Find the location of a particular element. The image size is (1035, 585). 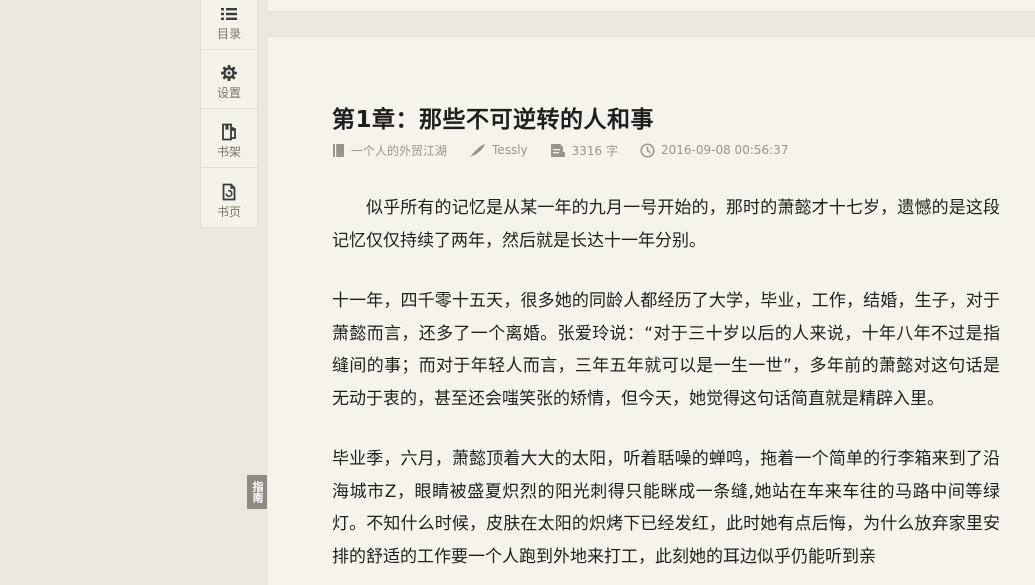

publish-datetime: 2016-09-08 00:56:37 is located at coordinates (725, 150).